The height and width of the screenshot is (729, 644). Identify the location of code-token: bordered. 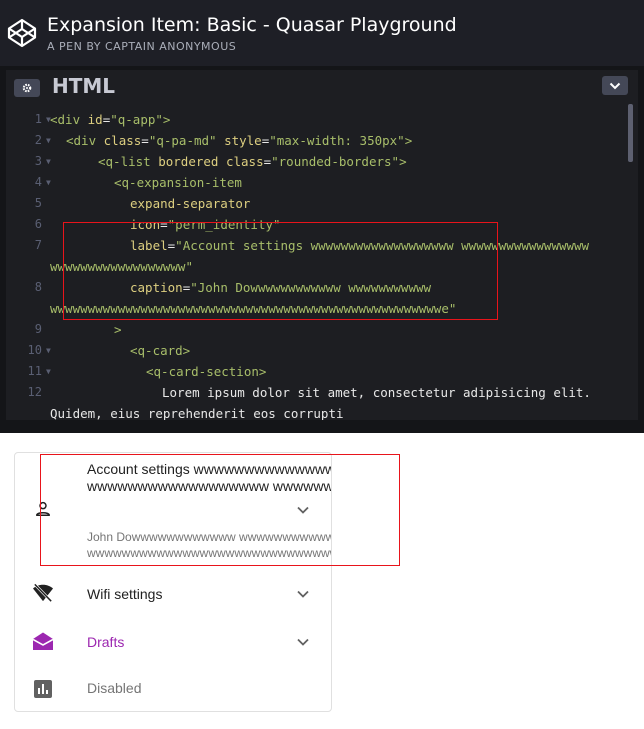
(188, 161).